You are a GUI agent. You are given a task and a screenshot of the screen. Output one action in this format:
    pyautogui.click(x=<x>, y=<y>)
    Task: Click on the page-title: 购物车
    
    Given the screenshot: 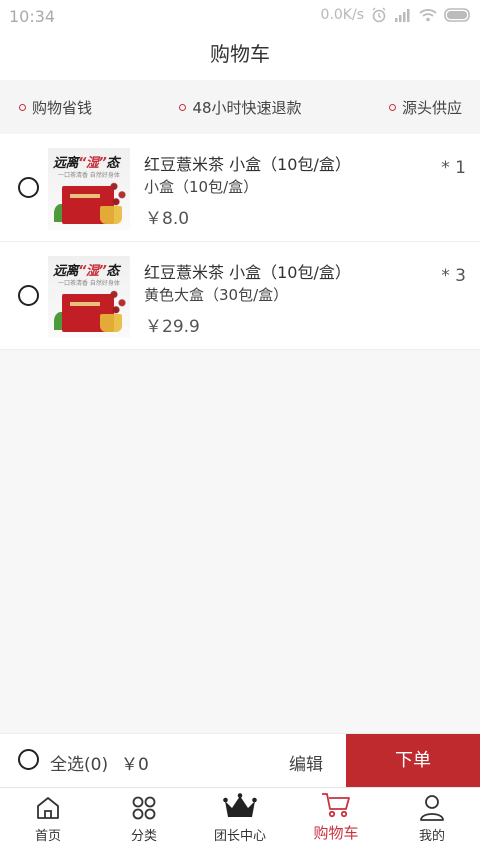 What is the action you would take?
    pyautogui.click(x=240, y=54)
    